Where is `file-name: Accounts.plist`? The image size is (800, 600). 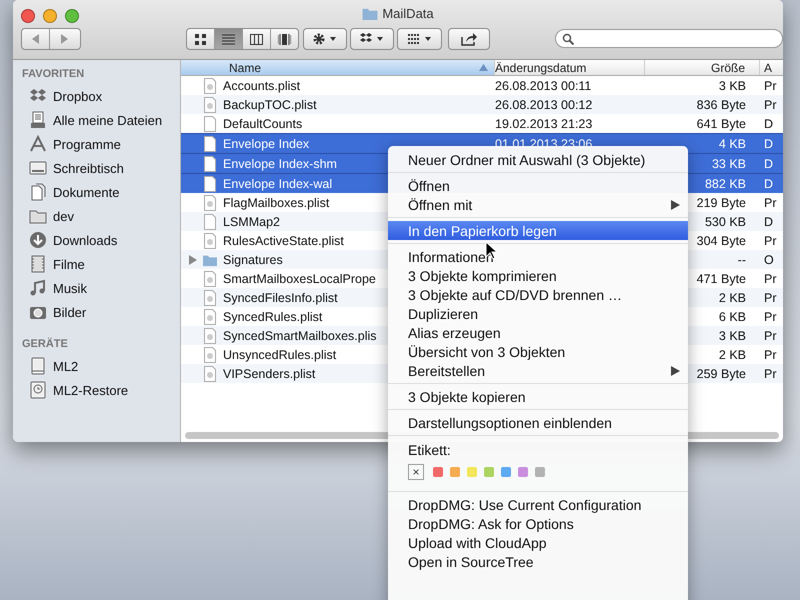
file-name: Accounts.plist is located at coordinates (261, 85).